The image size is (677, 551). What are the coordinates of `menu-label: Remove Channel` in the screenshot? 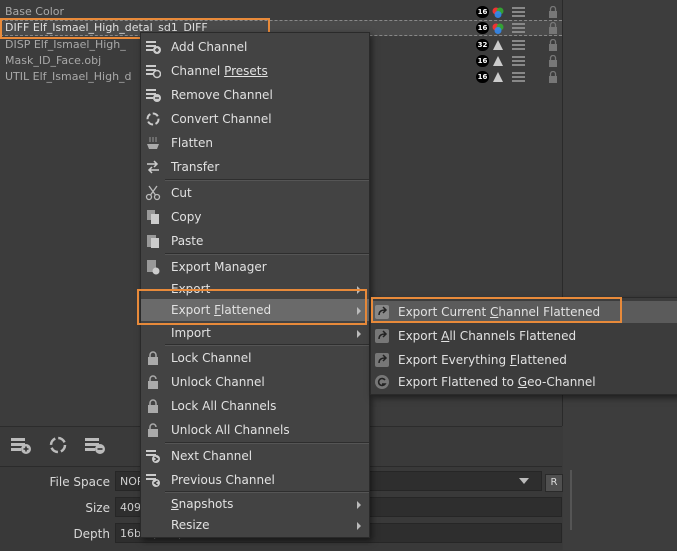 It's located at (222, 95).